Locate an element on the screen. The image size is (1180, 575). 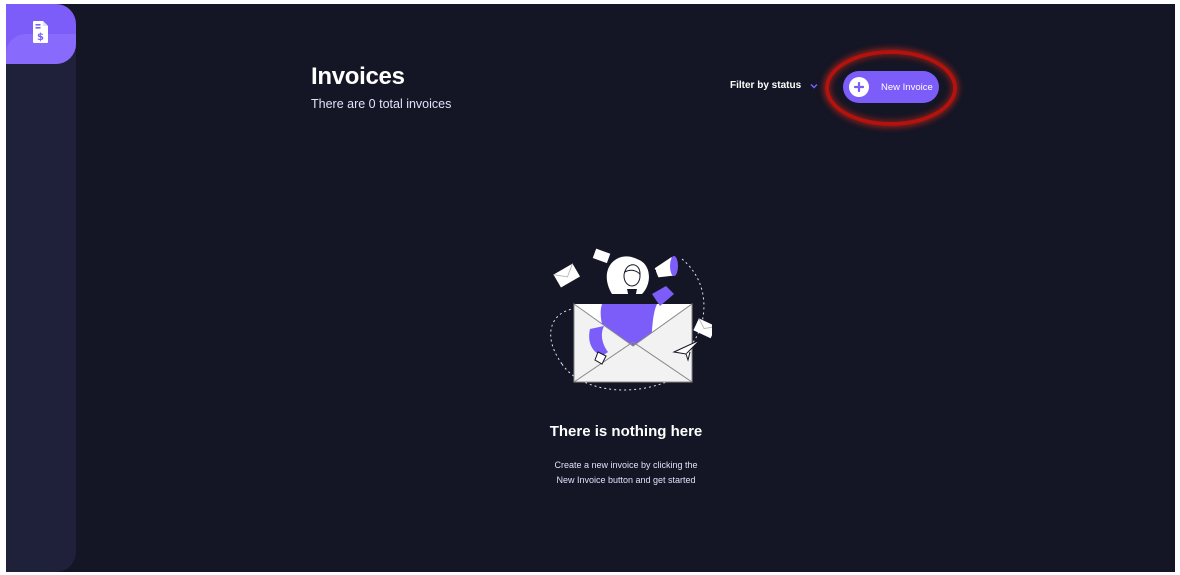
new-invoice-label: New Invoice is located at coordinates (907, 87).